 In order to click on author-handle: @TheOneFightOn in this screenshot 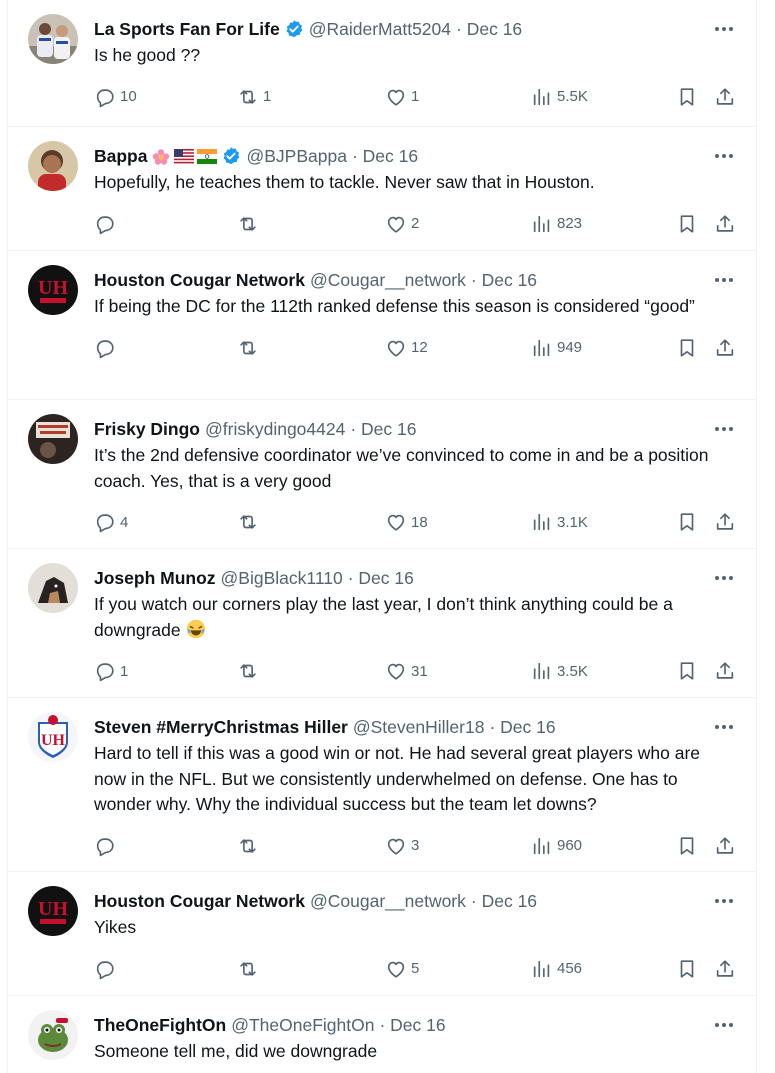, I will do `click(302, 1025)`.